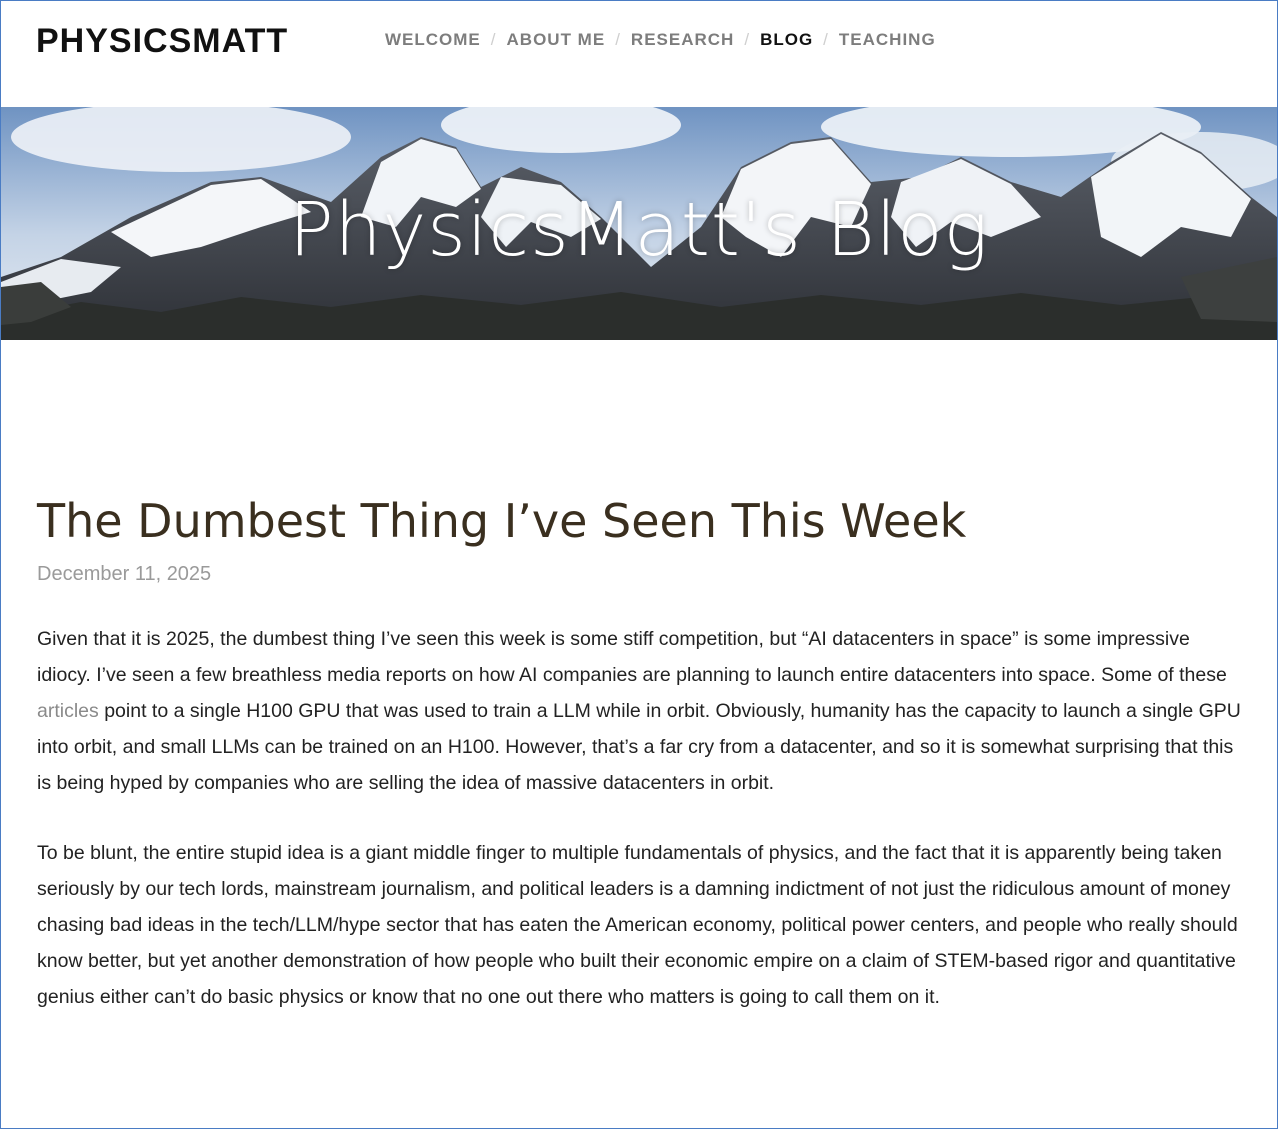 This screenshot has height=1129, width=1278. Describe the element at coordinates (638, 230) in the screenshot. I see `hero-title: PhysicsMatt's Blog` at that location.